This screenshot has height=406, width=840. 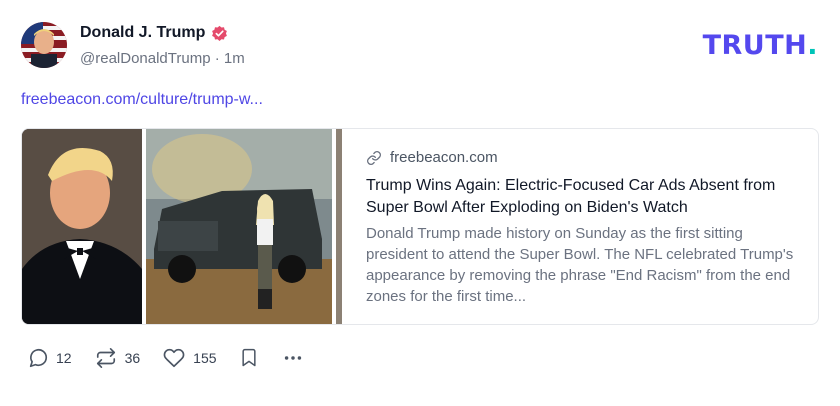 I want to click on like-icon, so click(x=174, y=358).